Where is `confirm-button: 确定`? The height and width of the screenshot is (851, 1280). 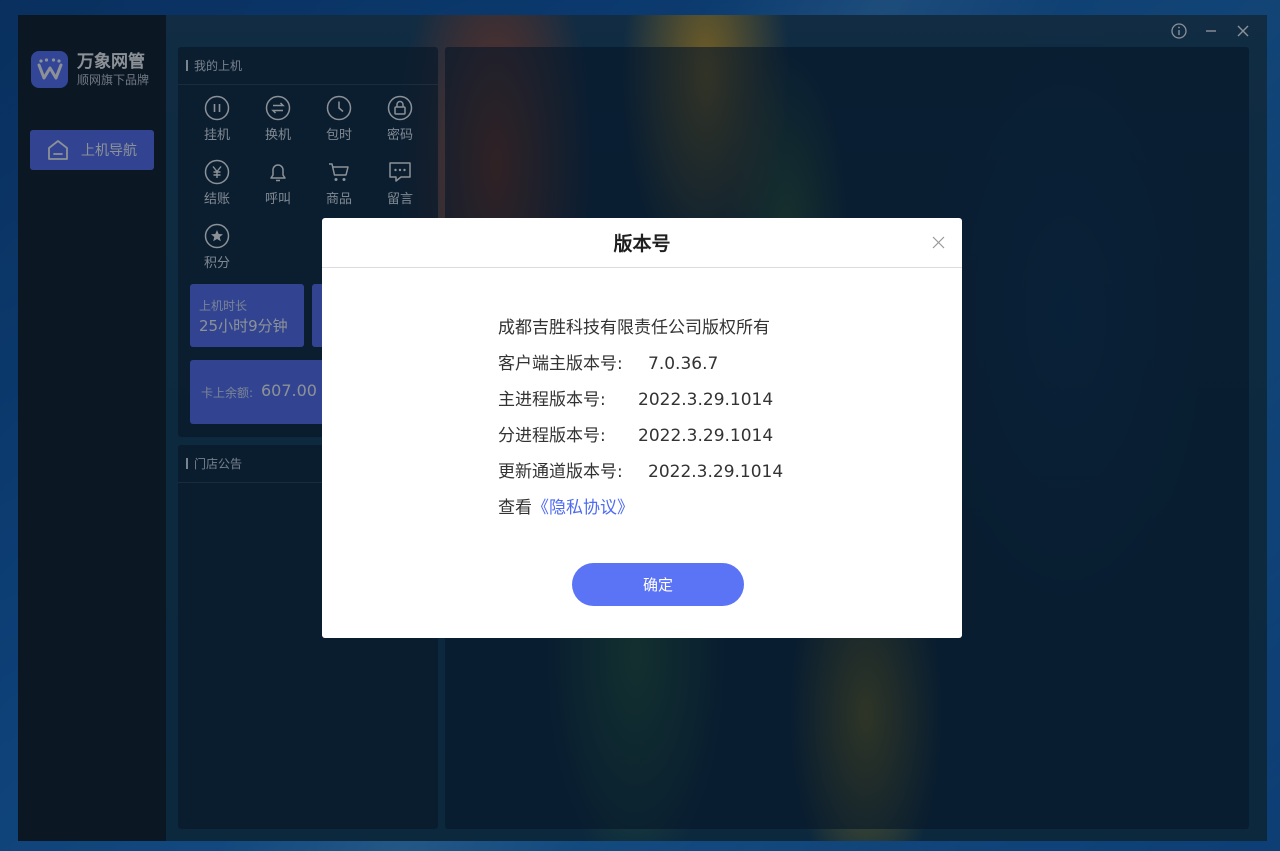 confirm-button: 确定 is located at coordinates (658, 584).